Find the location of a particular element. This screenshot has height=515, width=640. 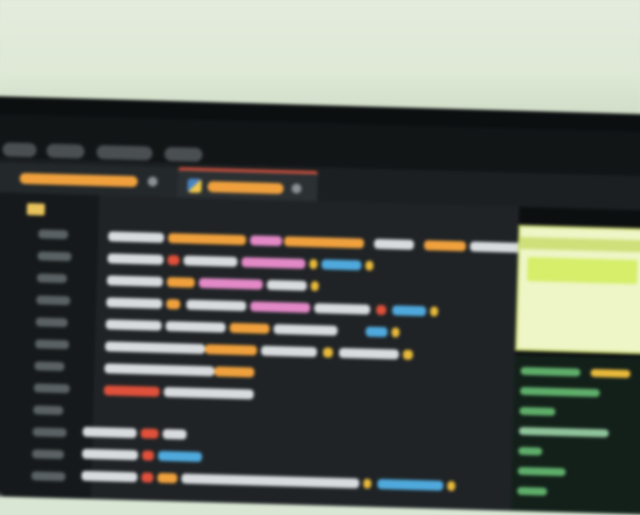

folder-icon is located at coordinates (36, 209).